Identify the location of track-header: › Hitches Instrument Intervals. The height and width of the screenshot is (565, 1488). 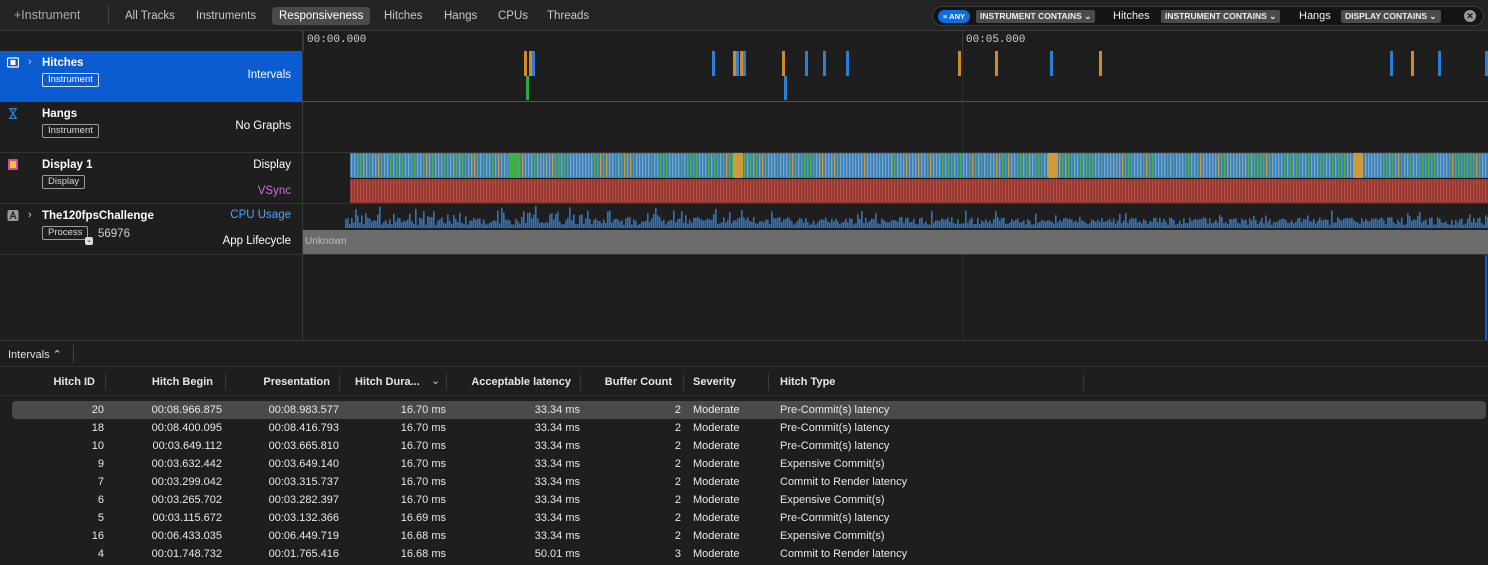
(151, 76).